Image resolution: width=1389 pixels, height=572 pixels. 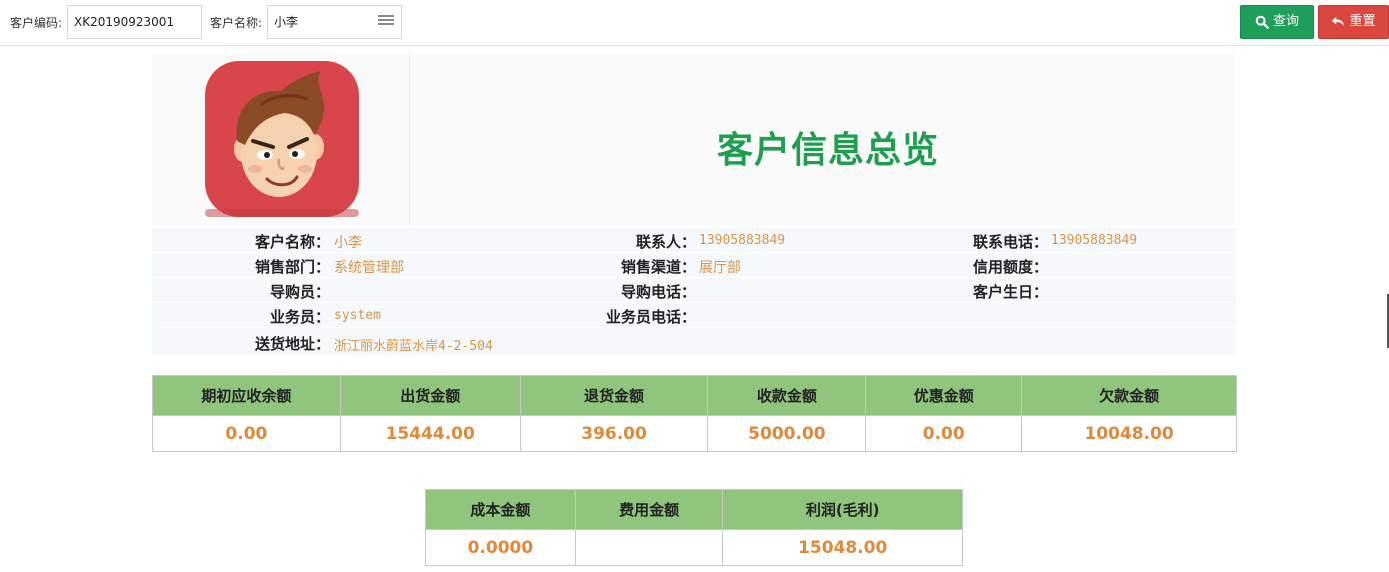 I want to click on reset-button-label: 重置, so click(x=1362, y=21).